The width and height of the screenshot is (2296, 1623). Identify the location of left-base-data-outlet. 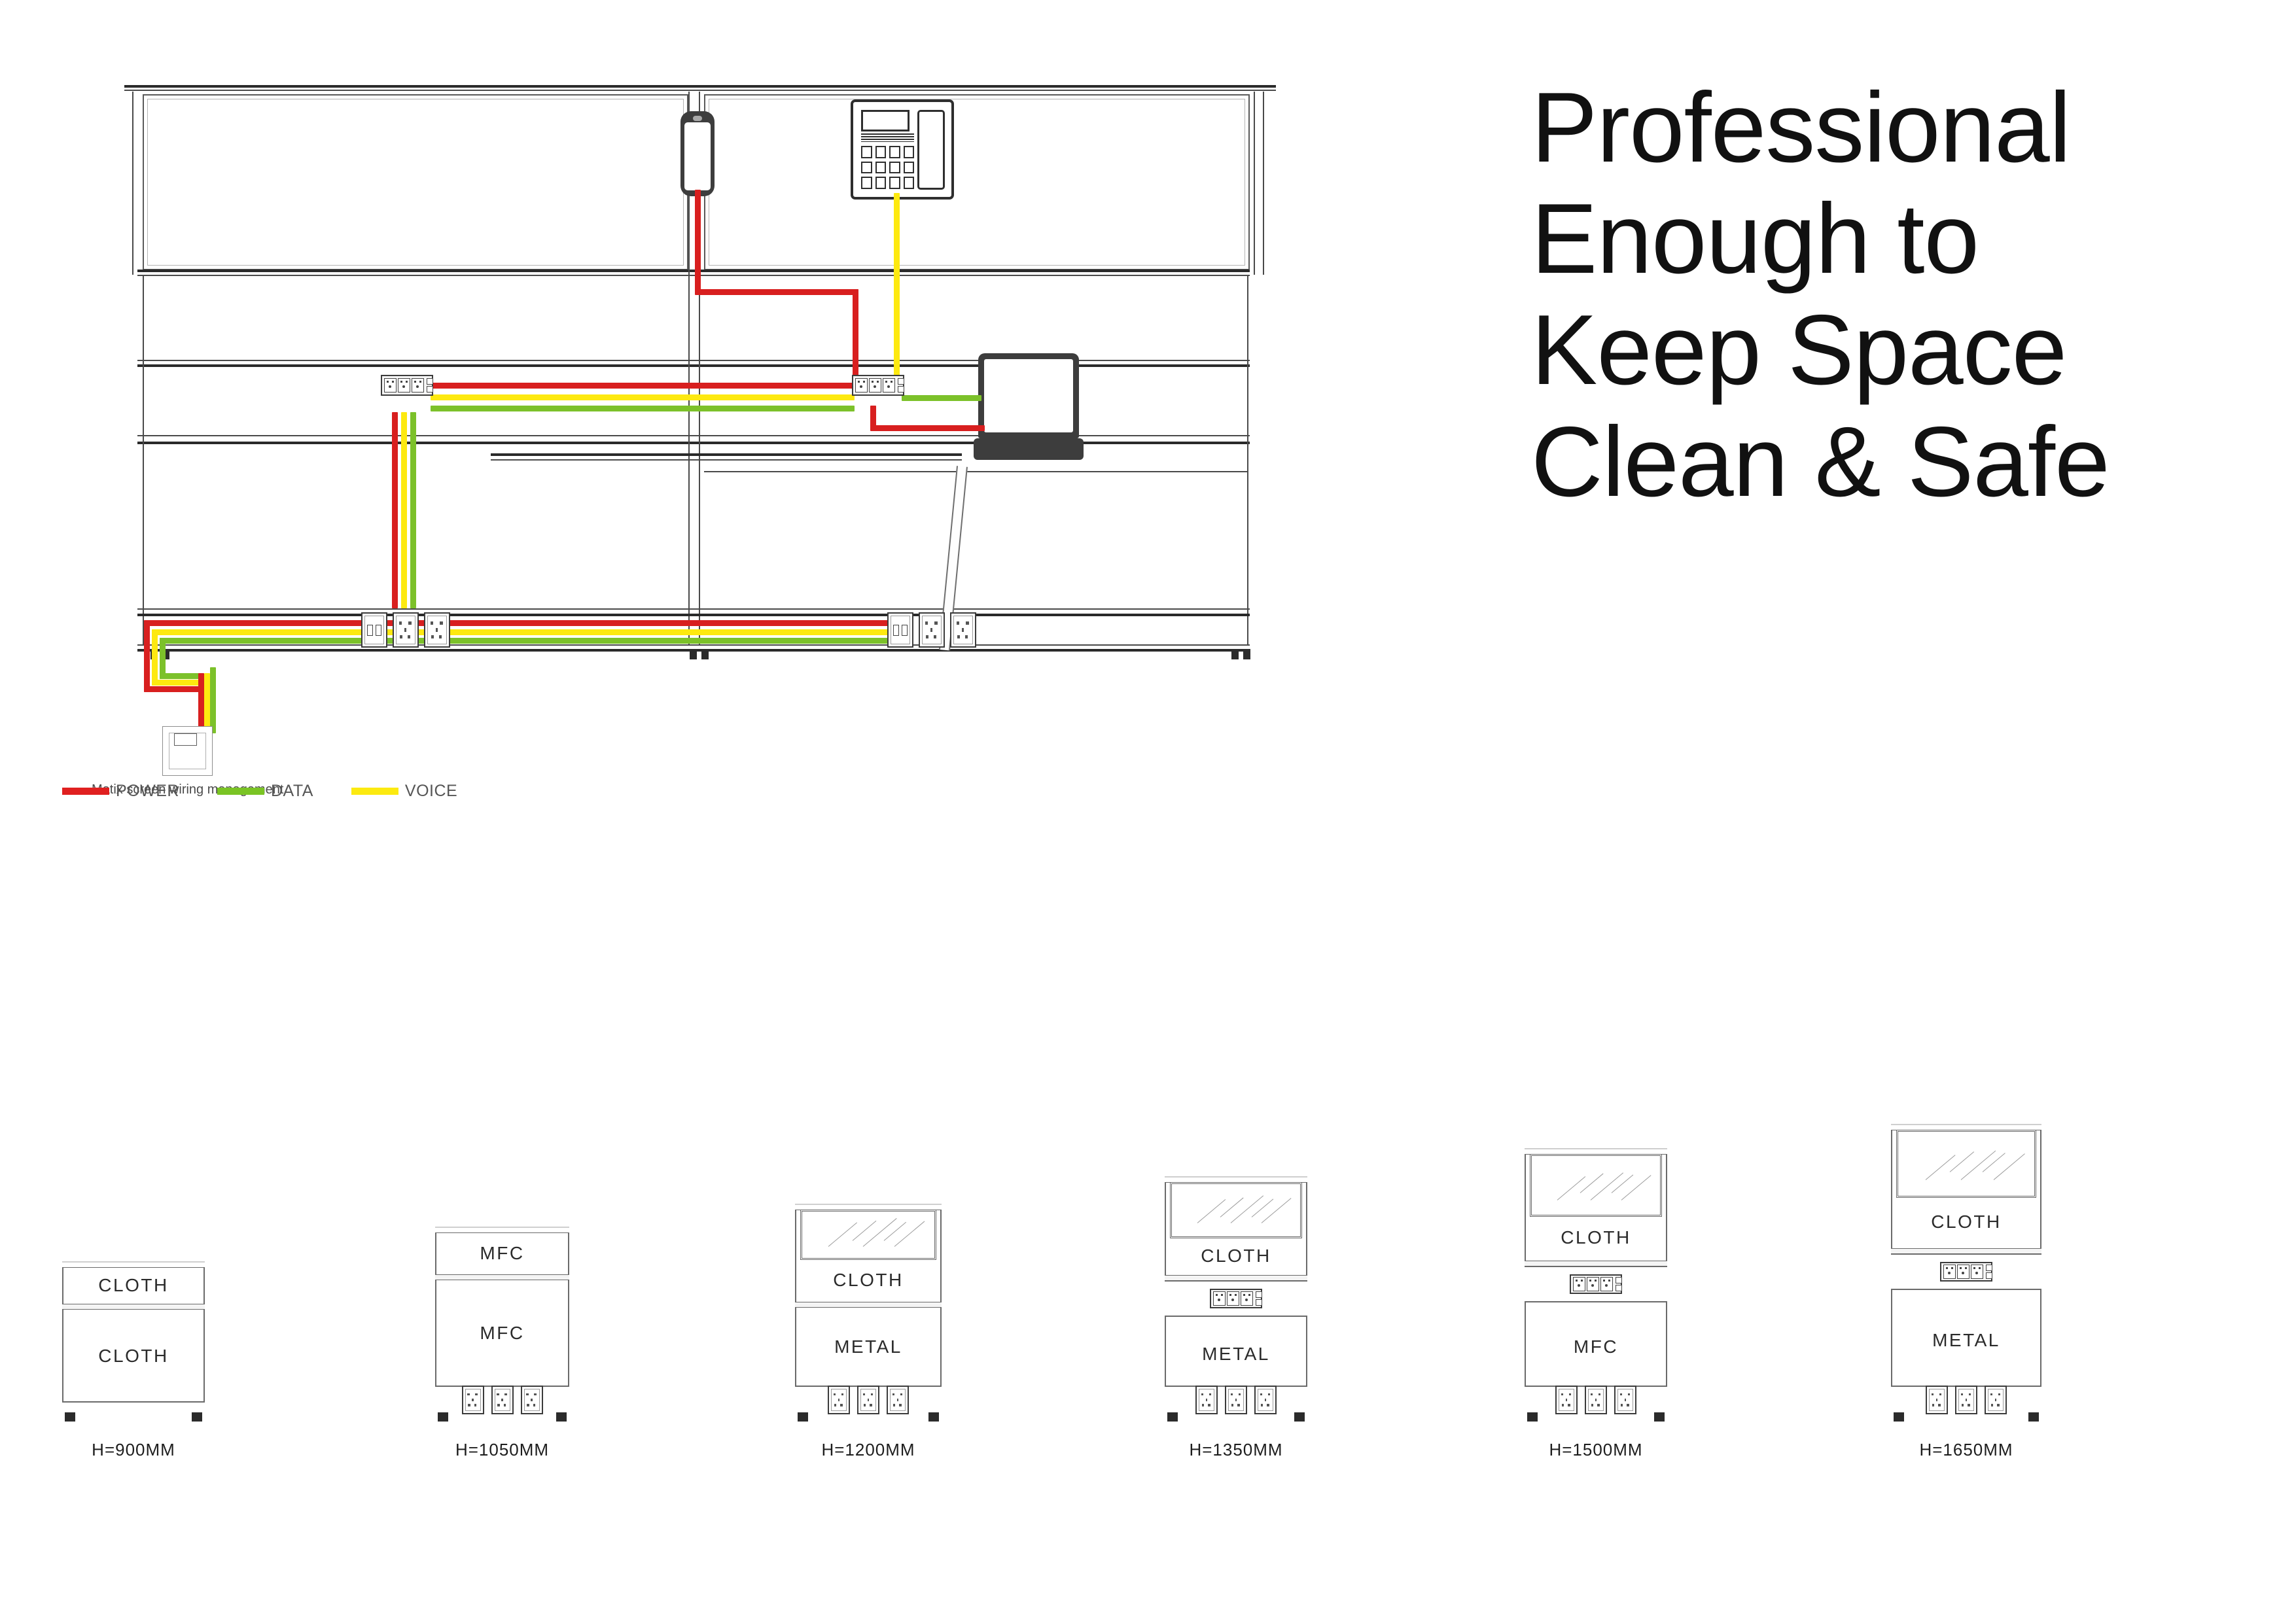
(374, 630).